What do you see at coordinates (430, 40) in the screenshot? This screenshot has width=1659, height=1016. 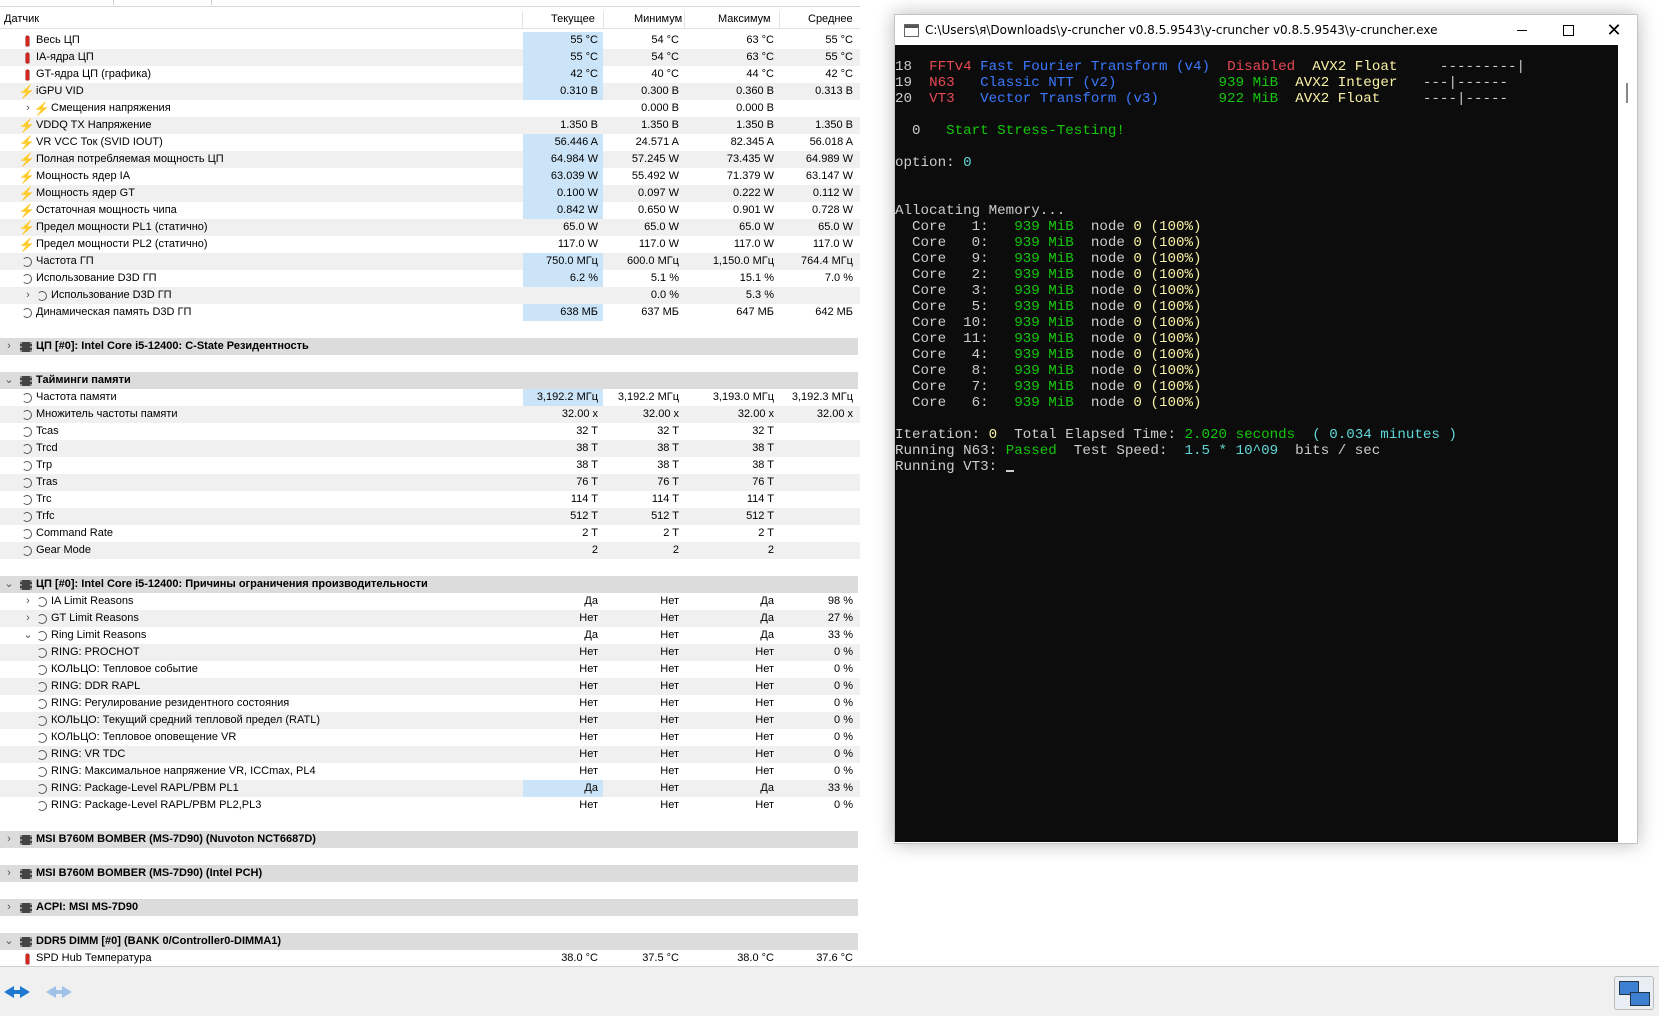 I see `sensor-row: Весь ЦП 55 °C 54 °C 63 °C 55 °C` at bounding box center [430, 40].